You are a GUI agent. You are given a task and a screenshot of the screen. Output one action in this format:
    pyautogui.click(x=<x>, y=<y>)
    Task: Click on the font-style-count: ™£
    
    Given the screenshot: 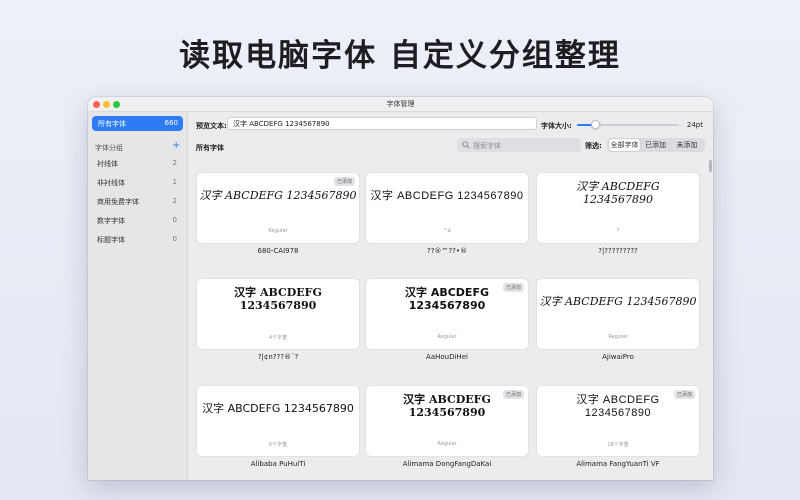 What is the action you would take?
    pyautogui.click(x=447, y=231)
    